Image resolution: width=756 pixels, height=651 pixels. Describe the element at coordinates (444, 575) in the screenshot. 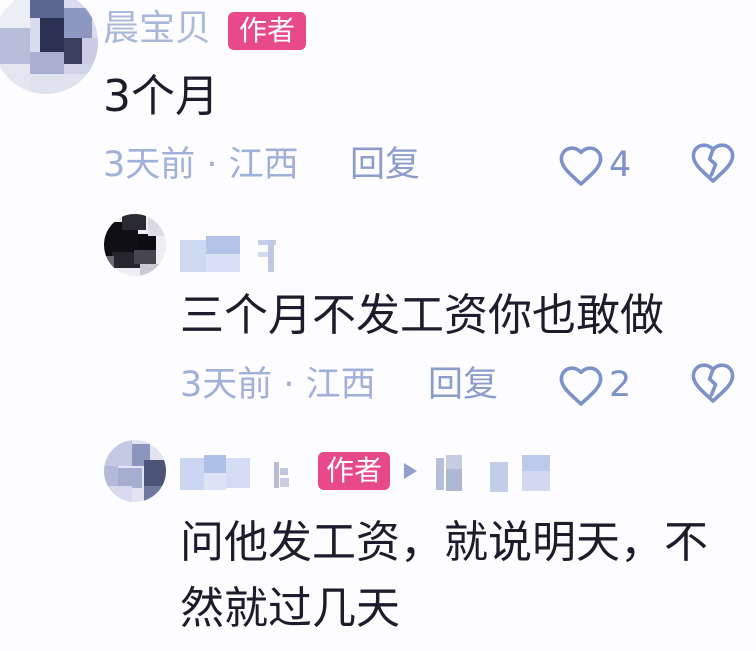

I see `comment-text: 问他发工资，就说明天，不然就过几天` at that location.